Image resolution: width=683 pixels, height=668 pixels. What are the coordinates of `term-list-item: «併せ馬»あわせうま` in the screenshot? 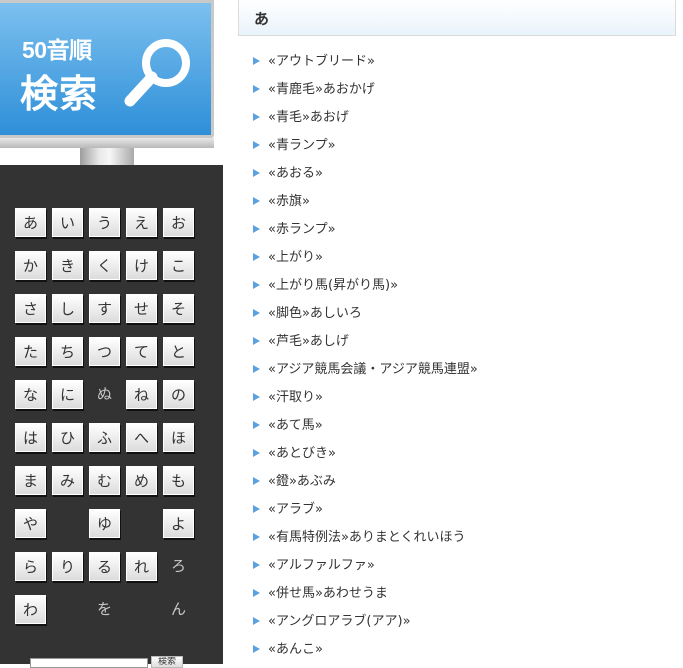 It's located at (365, 594).